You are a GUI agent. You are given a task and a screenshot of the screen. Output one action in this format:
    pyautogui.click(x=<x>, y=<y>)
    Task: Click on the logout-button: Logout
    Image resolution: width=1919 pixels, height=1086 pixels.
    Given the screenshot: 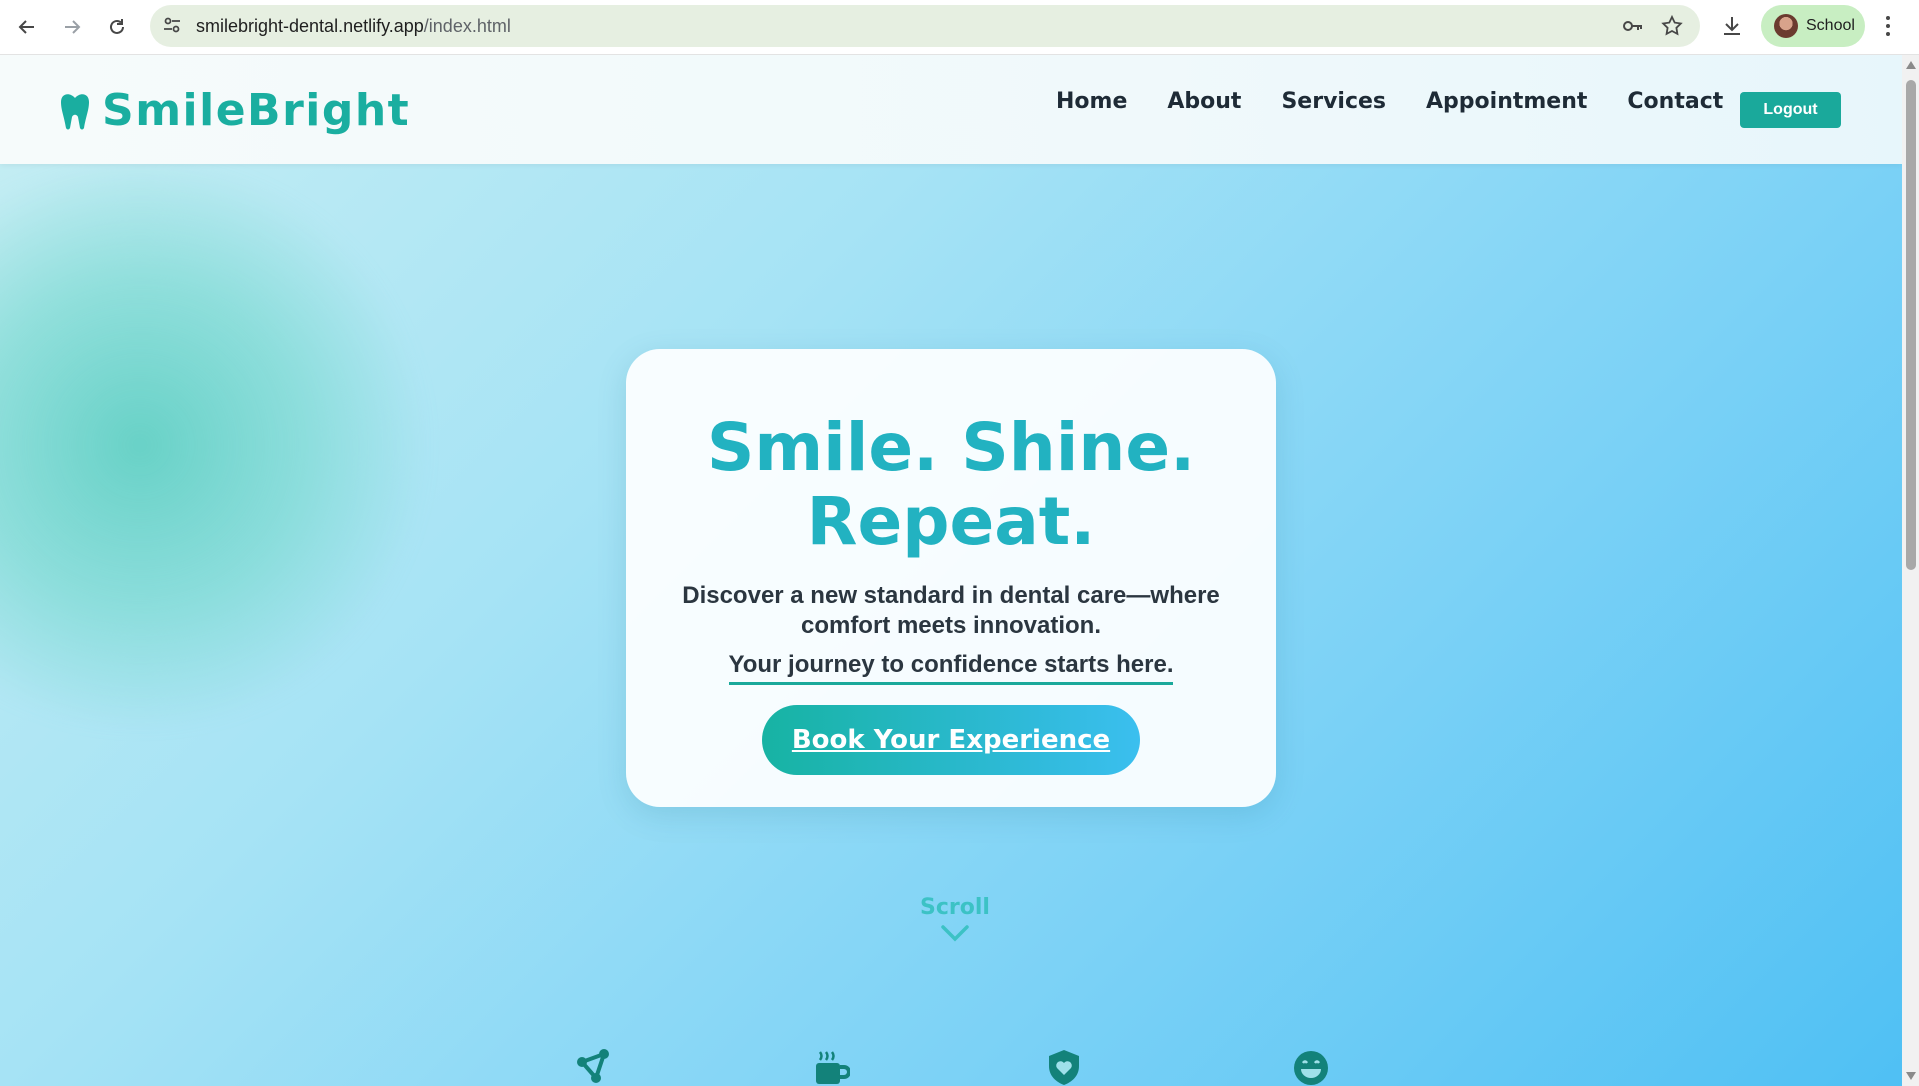 What is the action you would take?
    pyautogui.click(x=1790, y=110)
    